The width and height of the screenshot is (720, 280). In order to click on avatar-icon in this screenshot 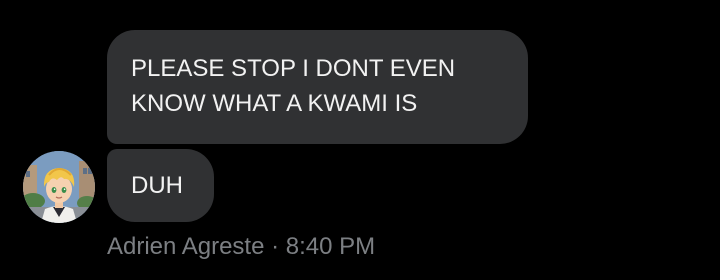, I will do `click(59, 187)`.